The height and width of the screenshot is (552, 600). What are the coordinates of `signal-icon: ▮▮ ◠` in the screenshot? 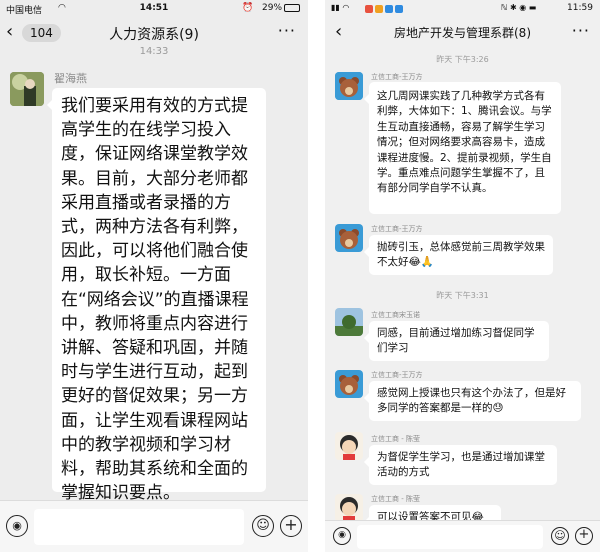 It's located at (340, 7).